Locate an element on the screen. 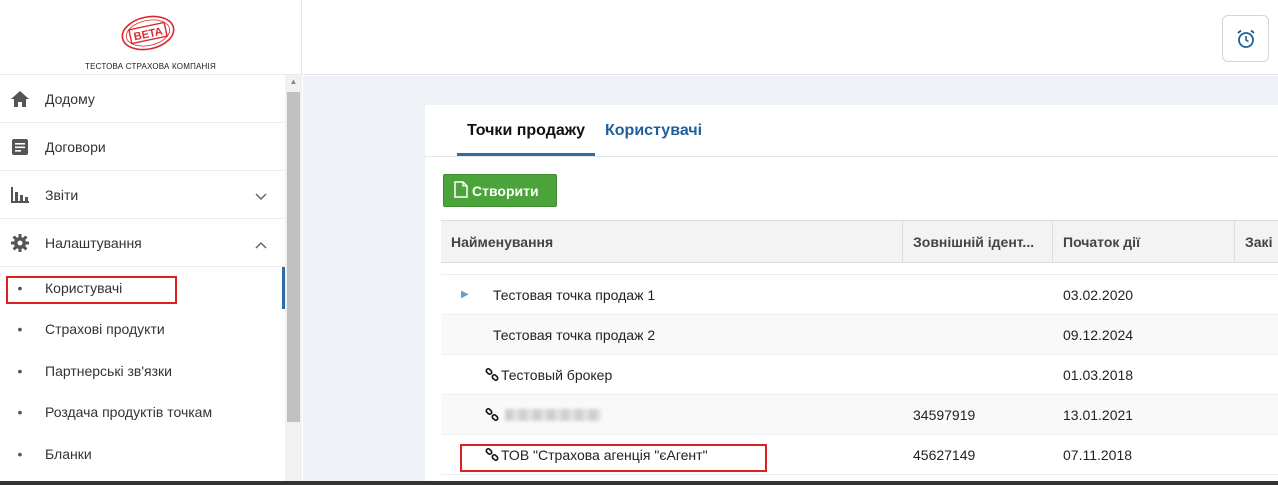 The width and height of the screenshot is (1278, 485). tab-sales-points: Точки продажу is located at coordinates (526, 130).